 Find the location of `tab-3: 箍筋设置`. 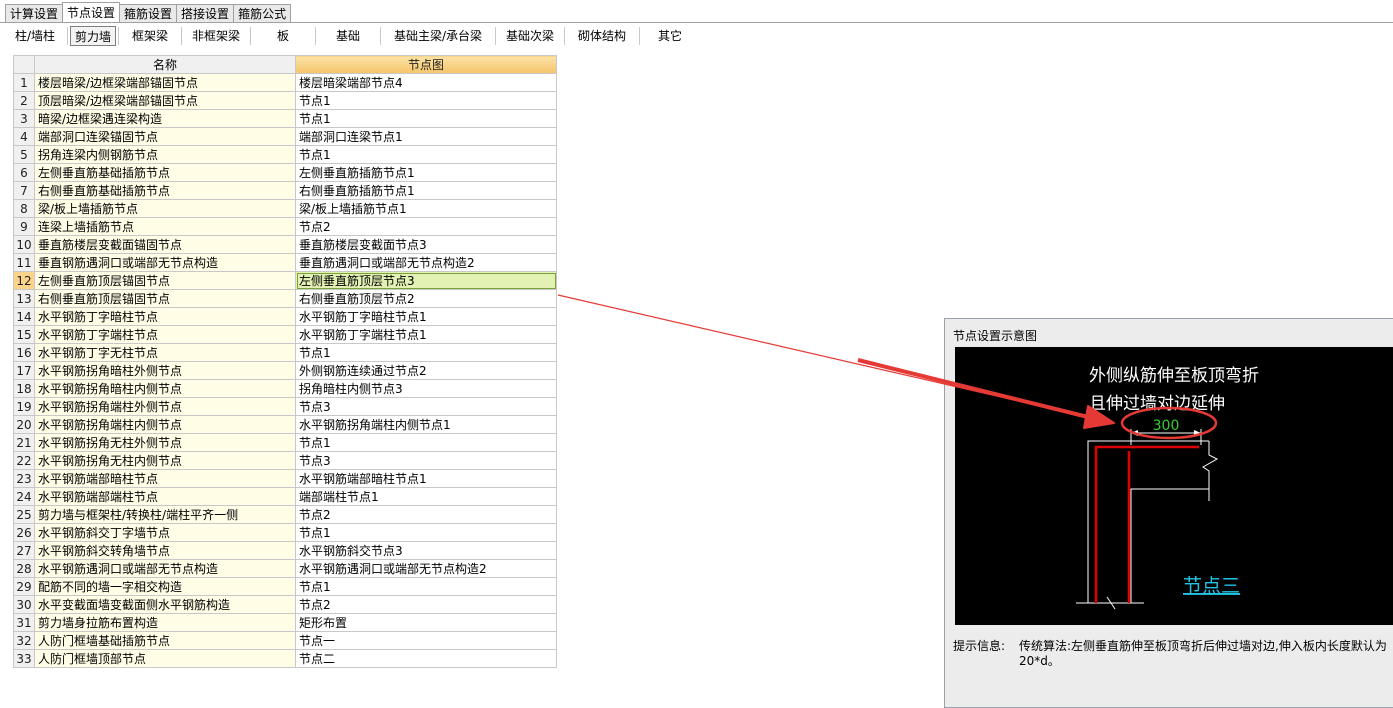

tab-3: 箍筋设置 is located at coordinates (148, 13).